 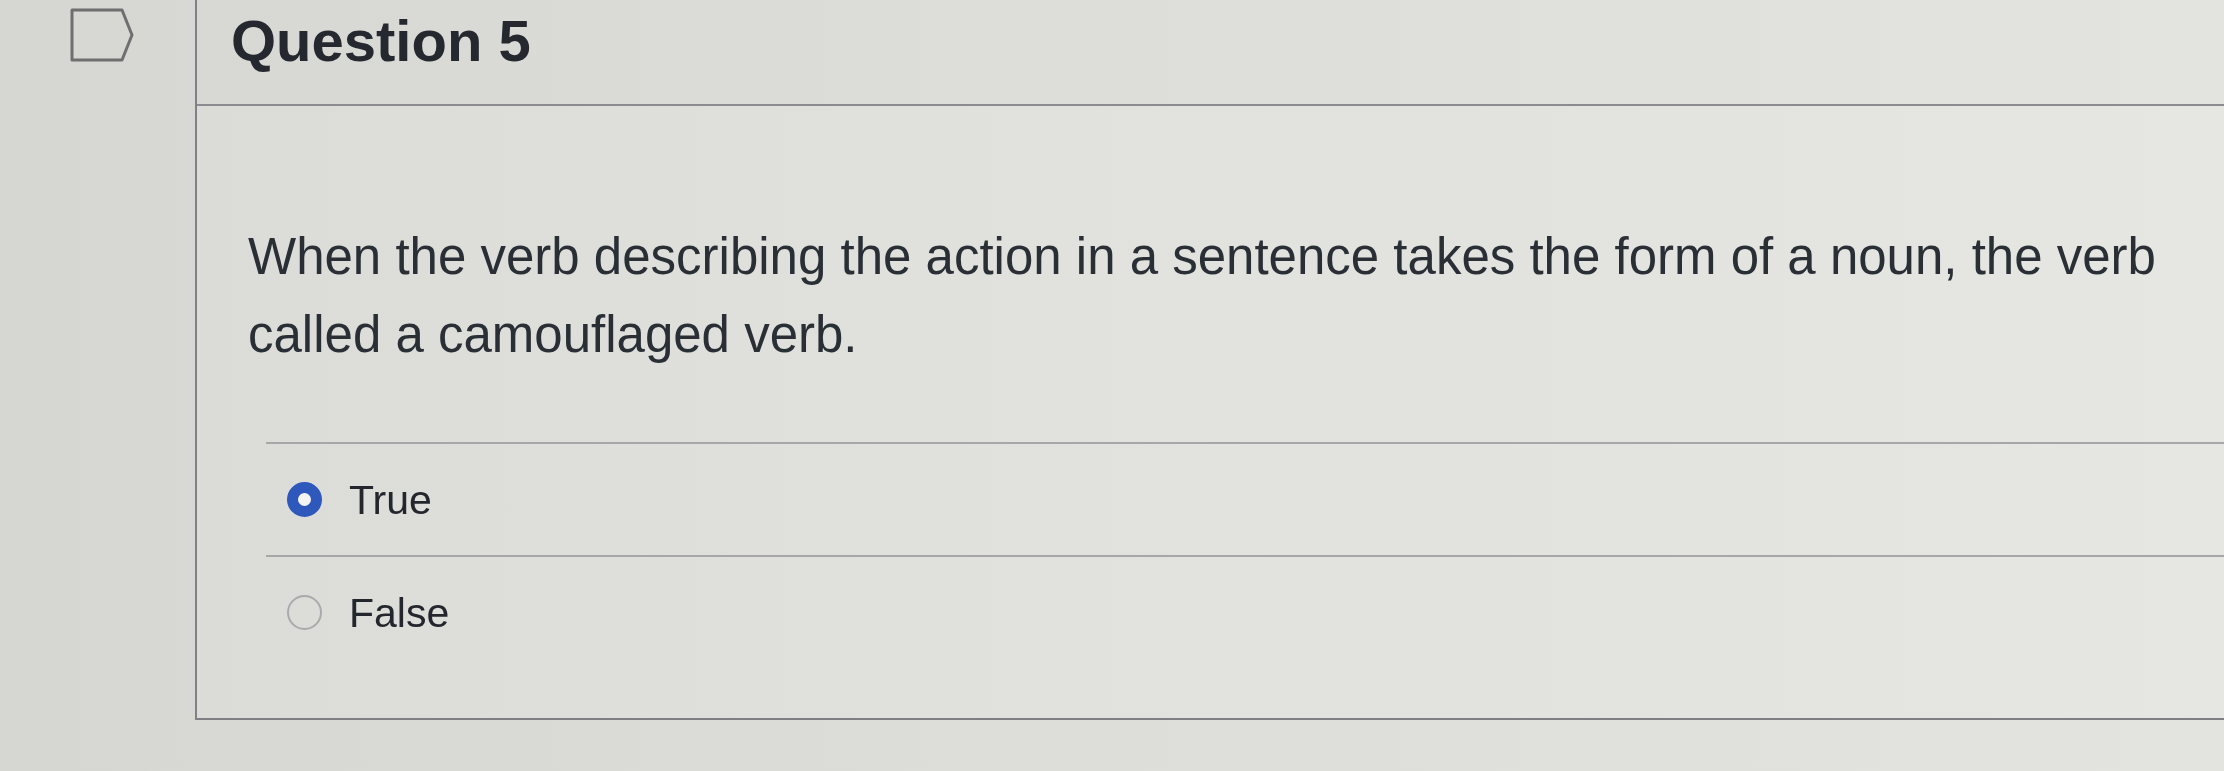 What do you see at coordinates (381, 41) in the screenshot?
I see `question-title: Question 5` at bounding box center [381, 41].